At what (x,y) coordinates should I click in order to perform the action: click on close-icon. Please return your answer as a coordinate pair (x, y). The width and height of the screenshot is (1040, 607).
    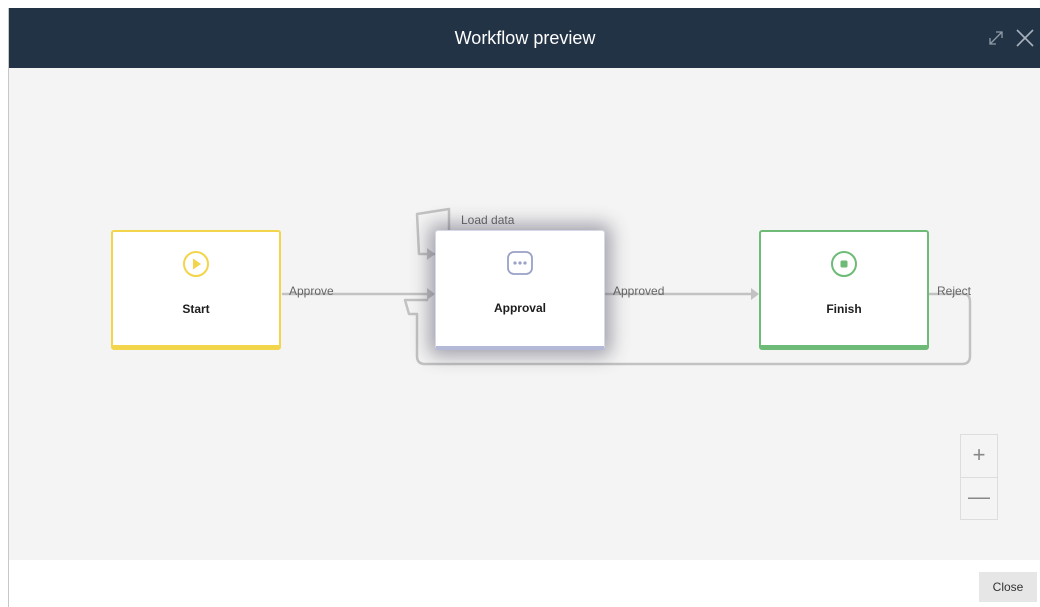
    Looking at the image, I should click on (1025, 38).